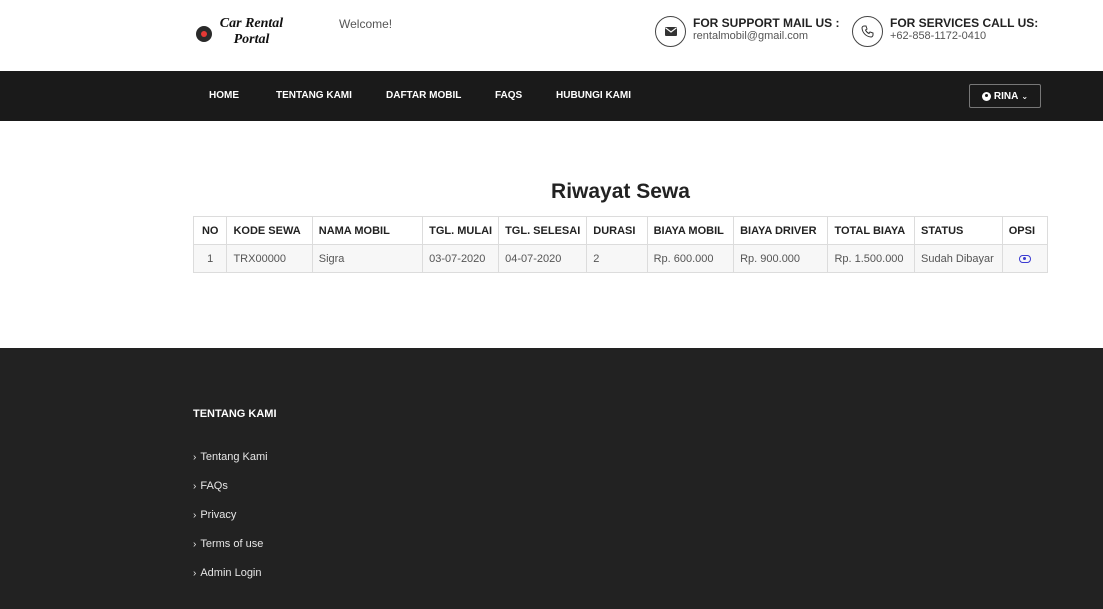 The height and width of the screenshot is (609, 1103). Describe the element at coordinates (620, 191) in the screenshot. I see `page-title: Riwayat Sewa` at that location.